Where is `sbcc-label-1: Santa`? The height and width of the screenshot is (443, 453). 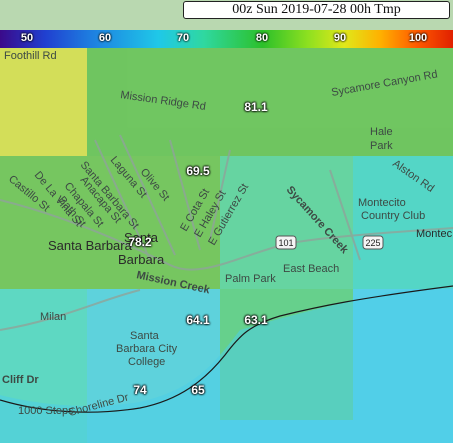
sbcc-label-1: Santa is located at coordinates (145, 336).